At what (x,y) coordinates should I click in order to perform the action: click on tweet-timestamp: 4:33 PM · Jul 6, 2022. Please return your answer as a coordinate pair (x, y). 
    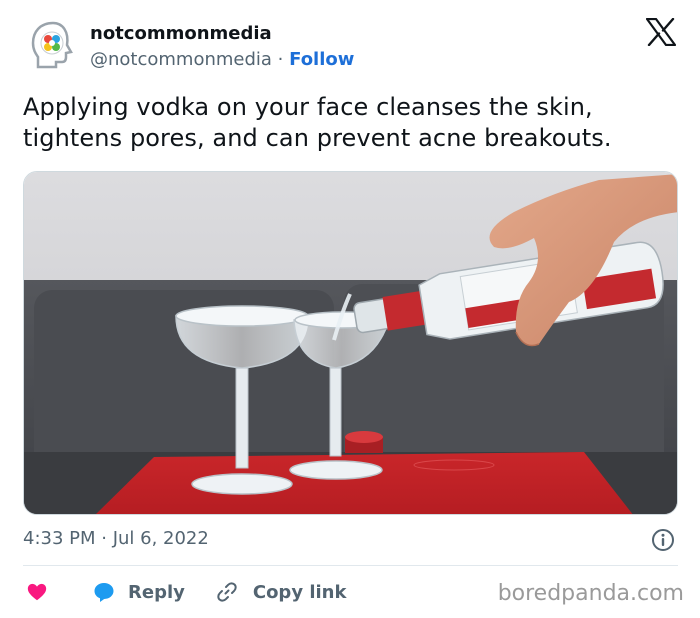
    Looking at the image, I should click on (116, 538).